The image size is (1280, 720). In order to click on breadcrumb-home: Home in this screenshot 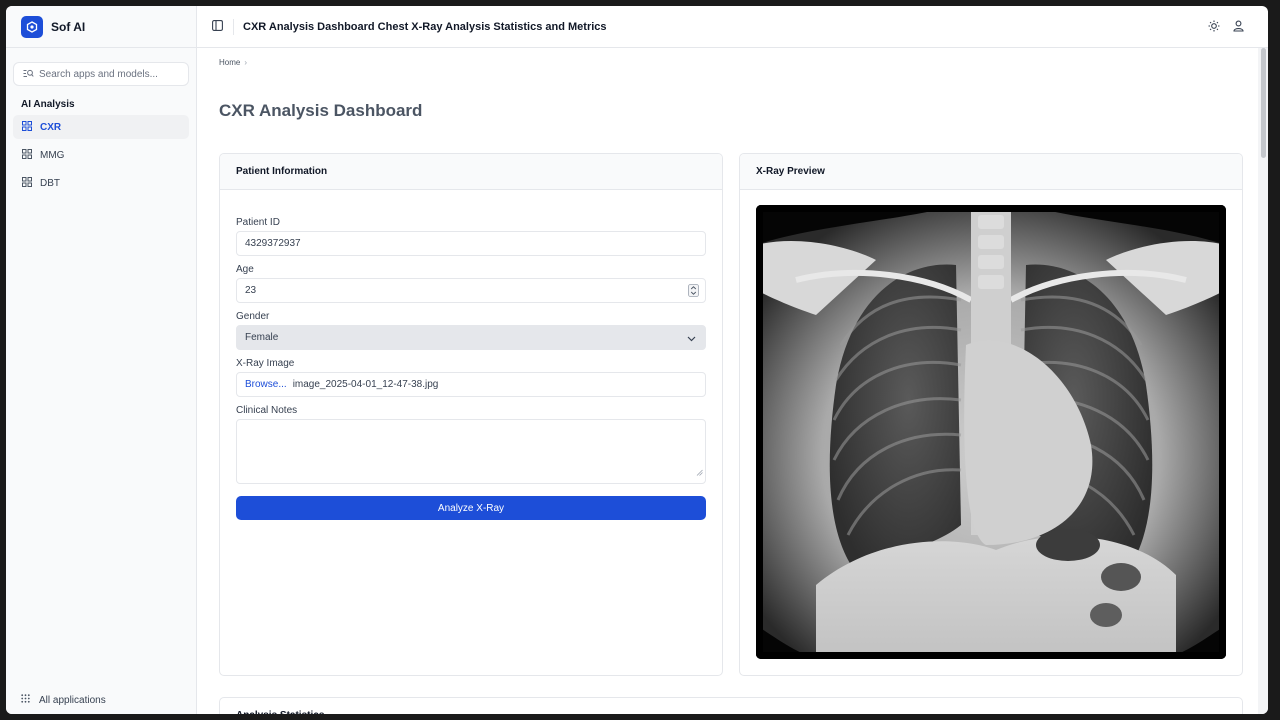, I will do `click(229, 62)`.